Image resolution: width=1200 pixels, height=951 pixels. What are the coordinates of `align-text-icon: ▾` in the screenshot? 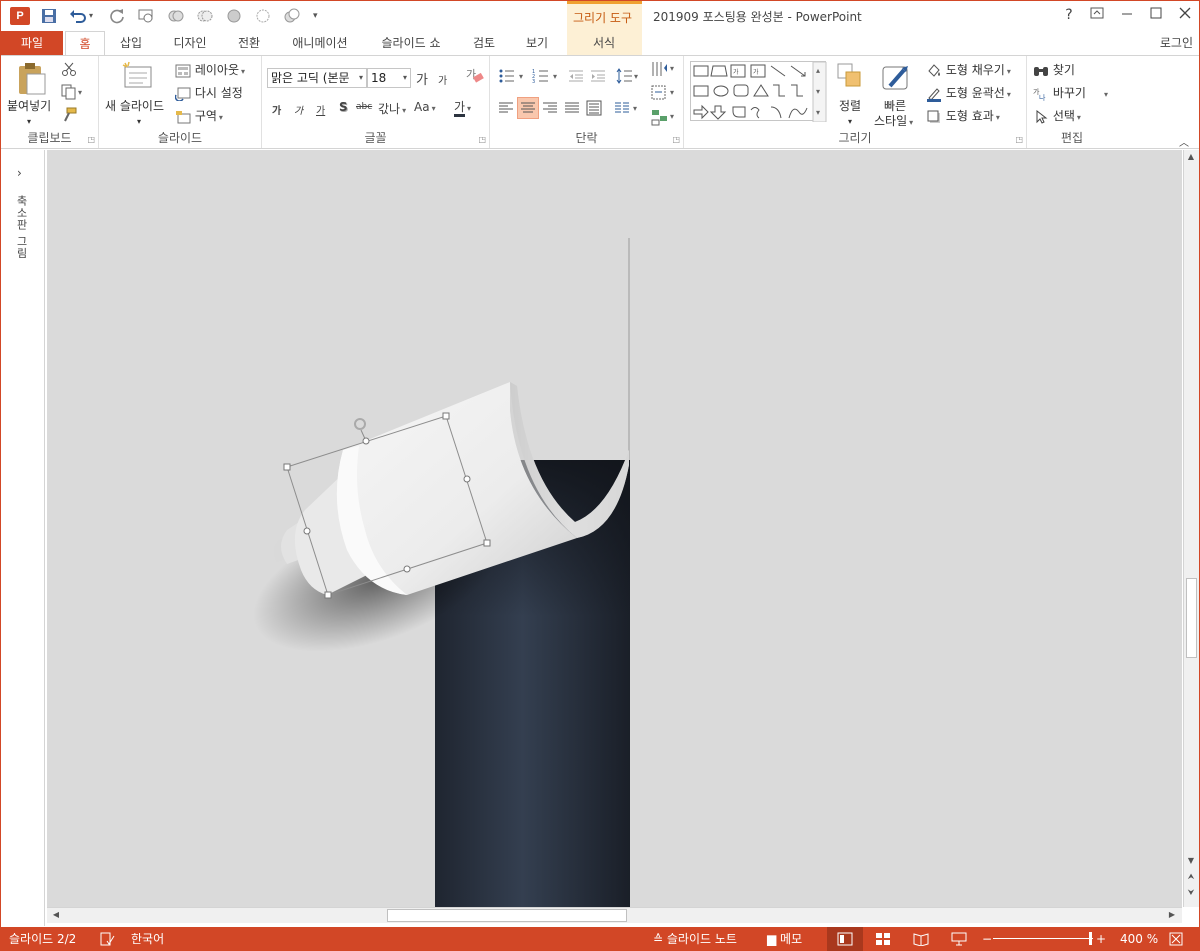 It's located at (664, 94).